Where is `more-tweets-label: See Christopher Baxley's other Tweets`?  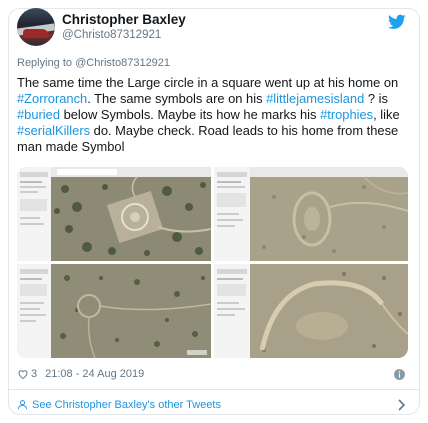 more-tweets-label: See Christopher Baxley's other Tweets is located at coordinates (126, 405).